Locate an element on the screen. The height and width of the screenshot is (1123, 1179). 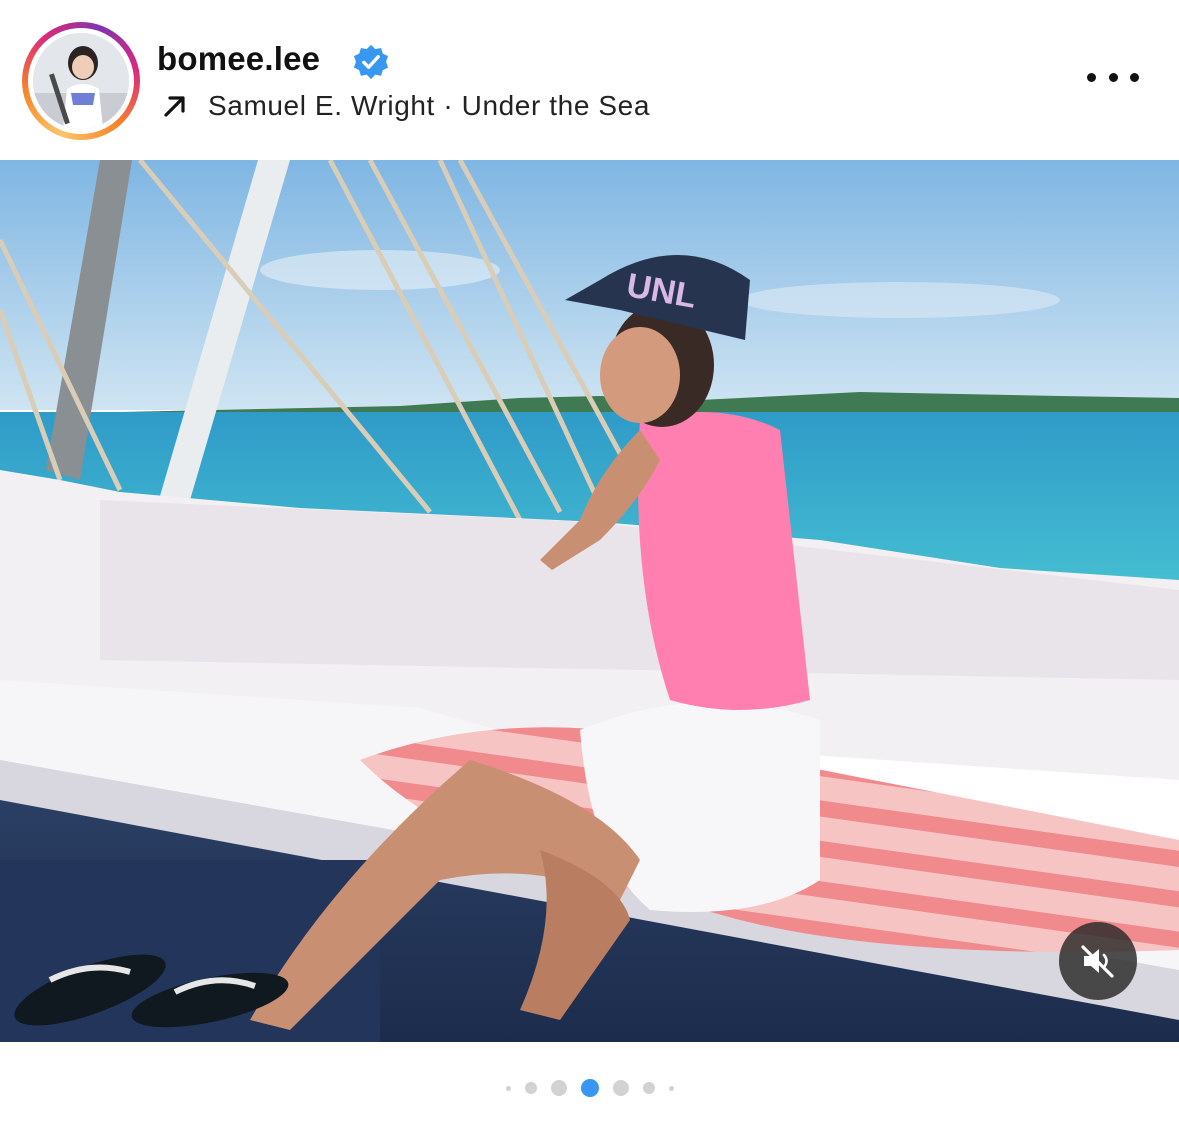
story-ring-avatar is located at coordinates (81, 81).